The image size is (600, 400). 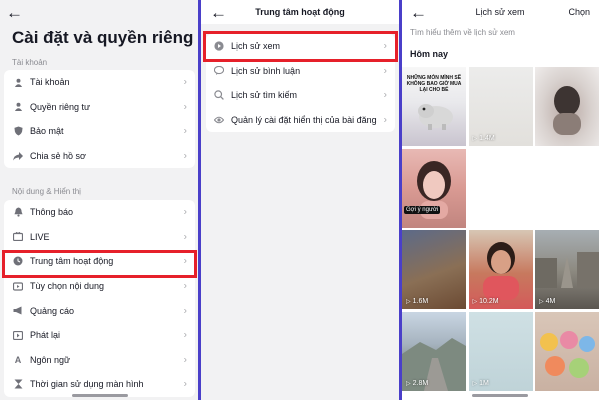 I want to click on settings-item-label: Chia sẻ hồ sơ, so click(x=58, y=156).